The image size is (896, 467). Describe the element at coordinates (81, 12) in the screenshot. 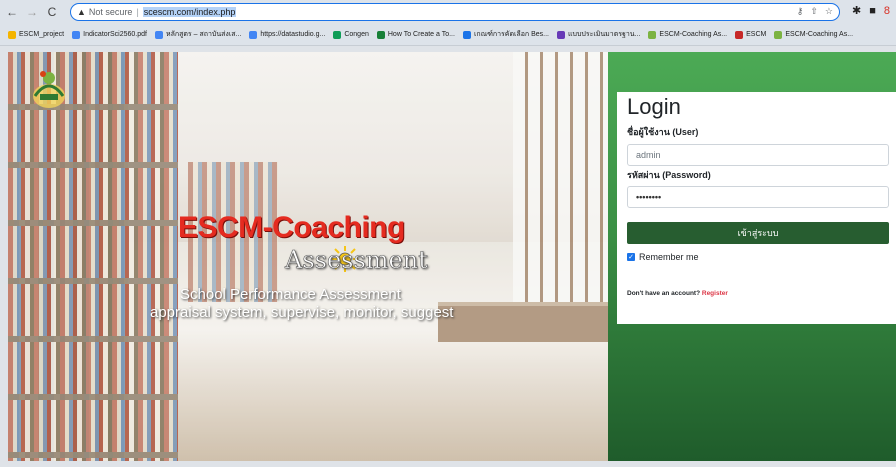

I see `warning-icon: ▲` at that location.